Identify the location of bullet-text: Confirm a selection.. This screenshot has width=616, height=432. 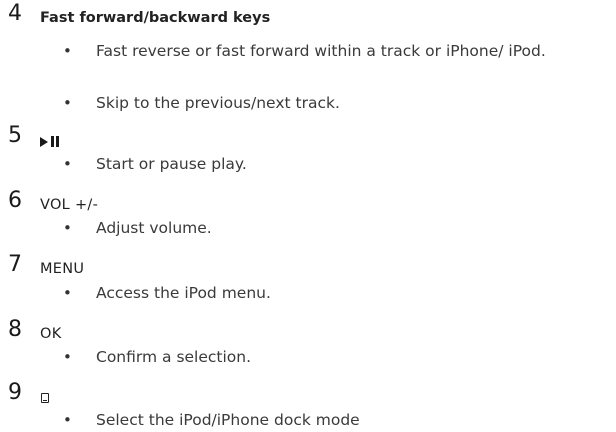
(174, 357).